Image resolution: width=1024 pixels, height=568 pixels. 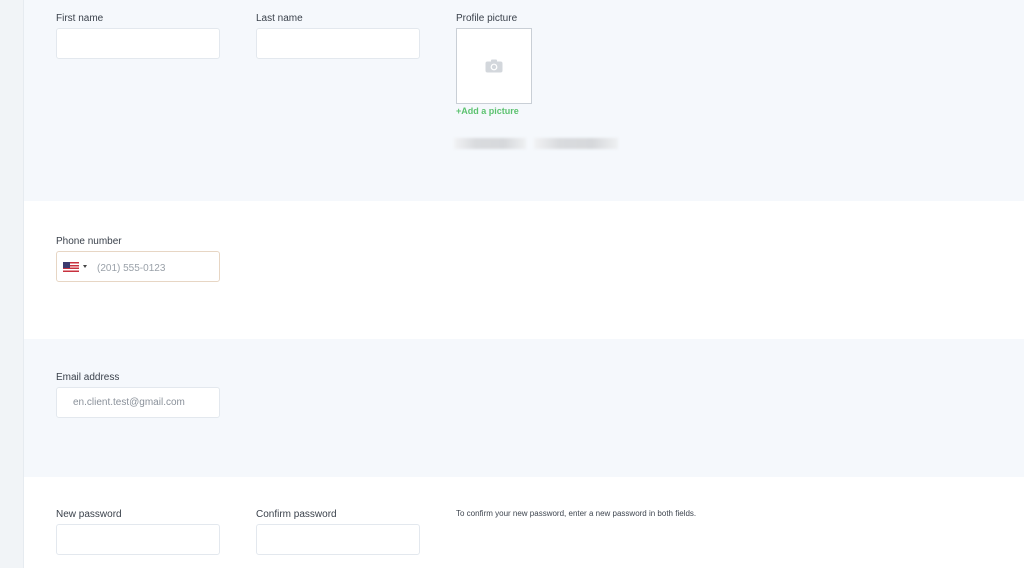 I want to click on email-address-label: Email address, so click(x=88, y=377).